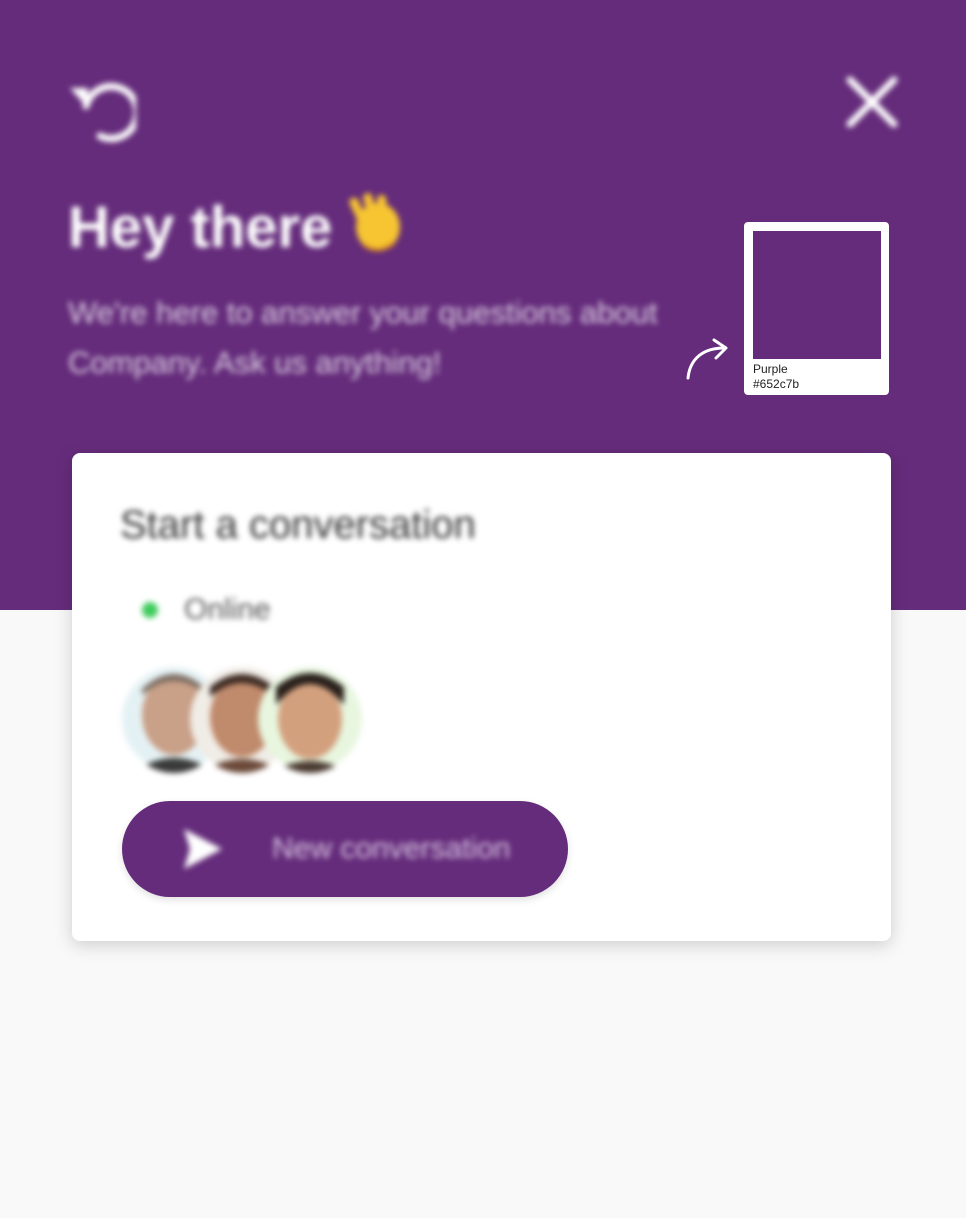  What do you see at coordinates (776, 384) in the screenshot?
I see `swatch-hex: #652c7b` at bounding box center [776, 384].